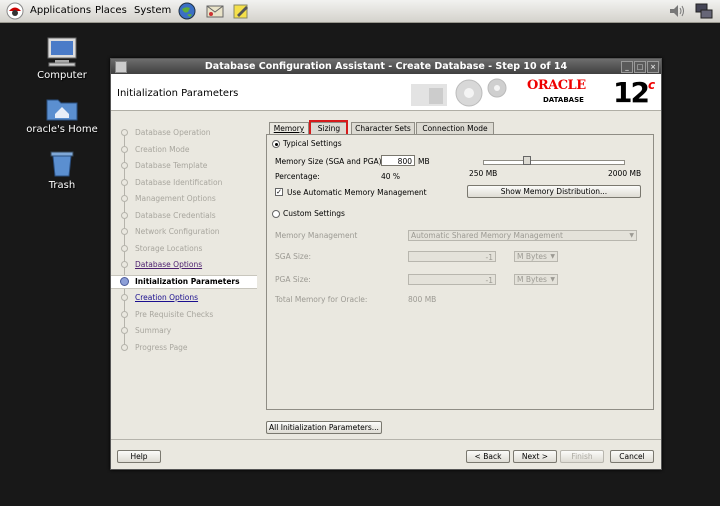  Describe the element at coordinates (383, 128) in the screenshot. I see `tab-character-sets: Character Sets` at that location.